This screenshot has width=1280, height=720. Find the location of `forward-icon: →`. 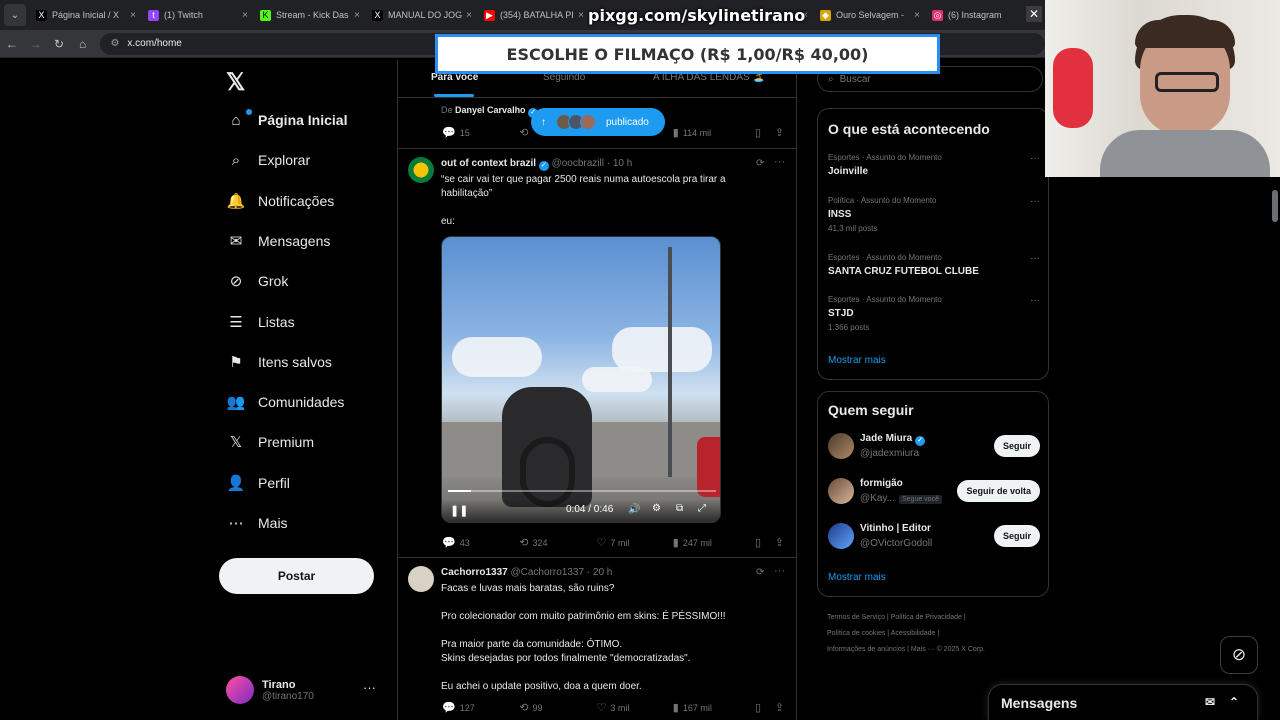

forward-icon: → is located at coordinates (36, 44).